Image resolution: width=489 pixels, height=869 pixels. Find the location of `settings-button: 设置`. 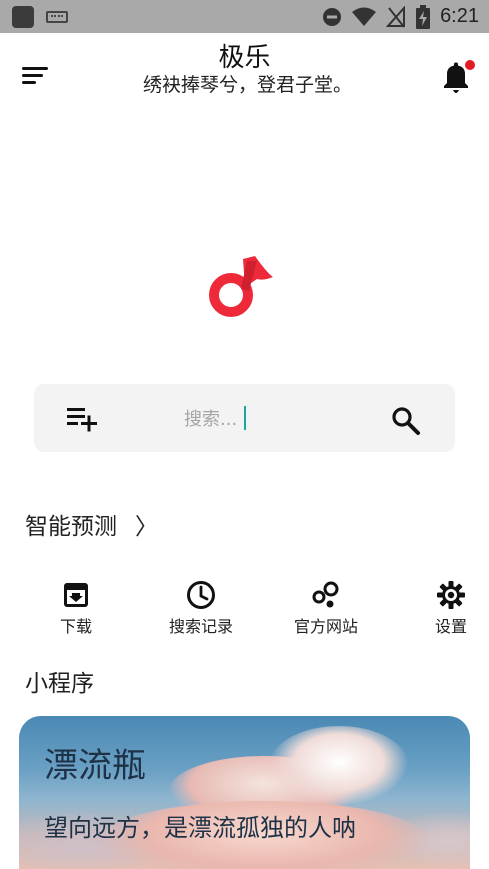

settings-button: 设置 is located at coordinates (447, 608).